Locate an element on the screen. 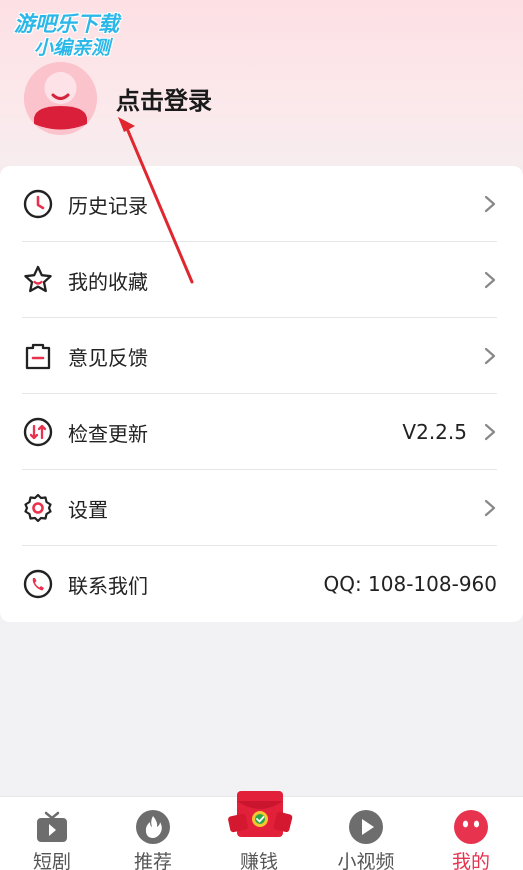 This screenshot has width=523, height=870. menu-item-label: 检查更新 is located at coordinates (108, 433).